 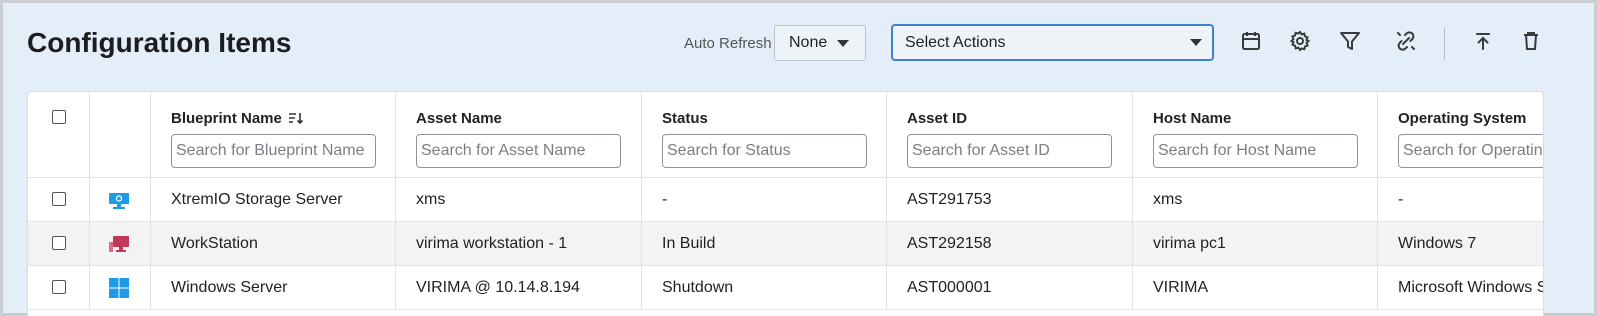 I want to click on unlink-icon, so click(x=1406, y=41).